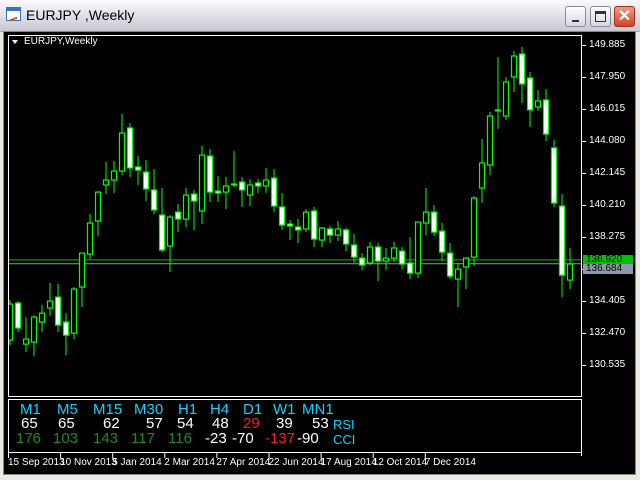 The image size is (640, 480). What do you see at coordinates (607, 140) in the screenshot?
I see `y-axis-label: 144.080` at bounding box center [607, 140].